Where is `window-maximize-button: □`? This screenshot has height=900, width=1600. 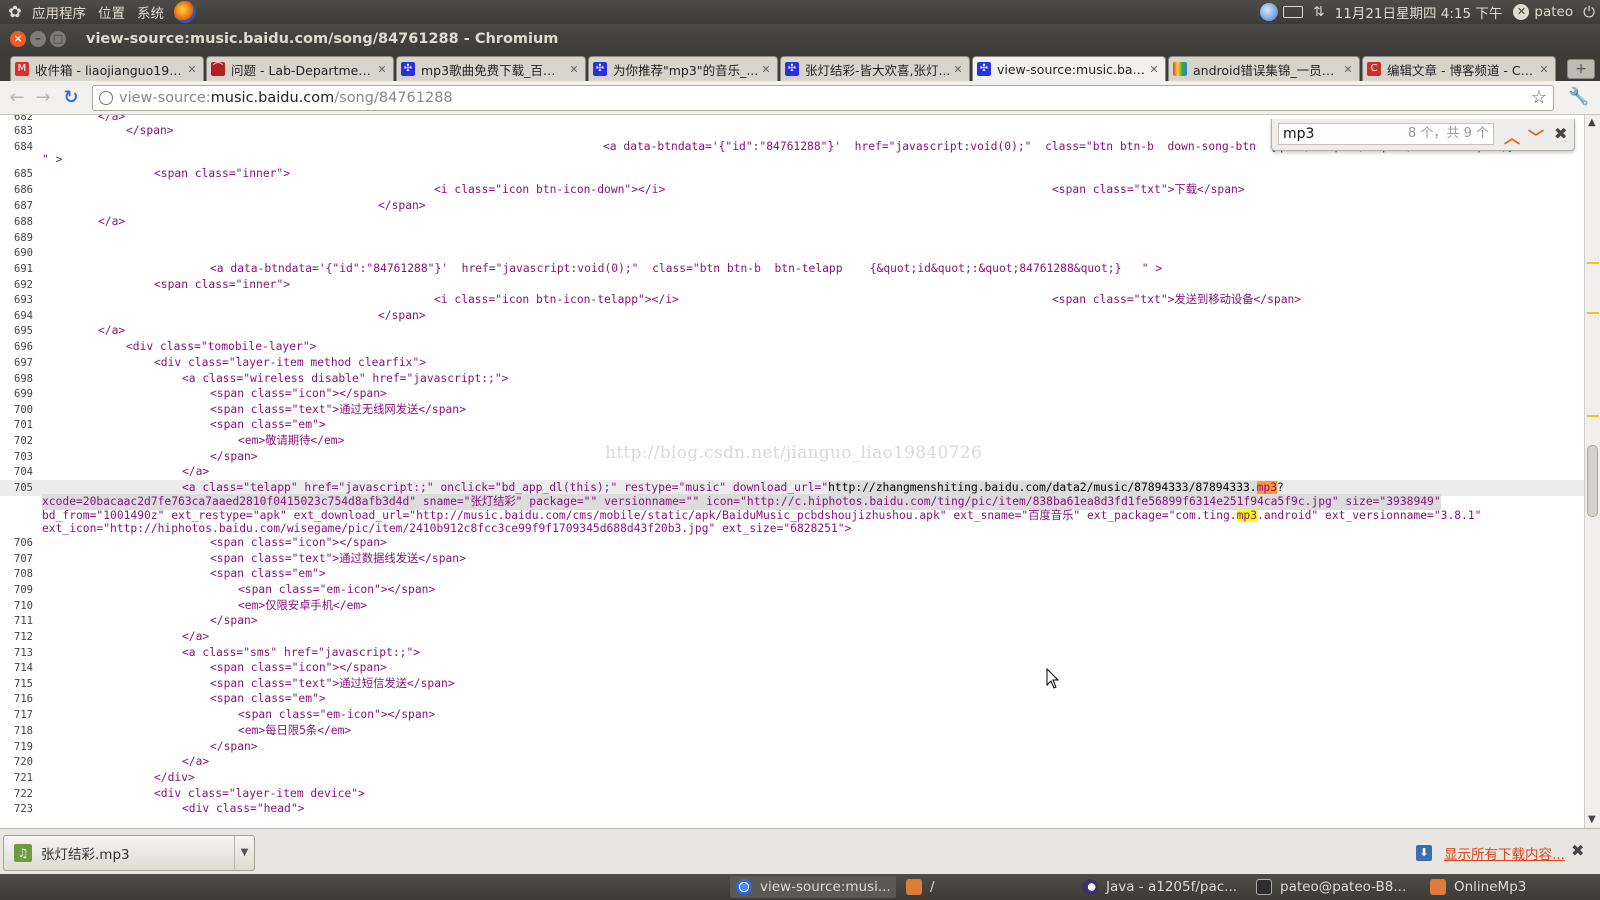 window-maximize-button: □ is located at coordinates (58, 39).